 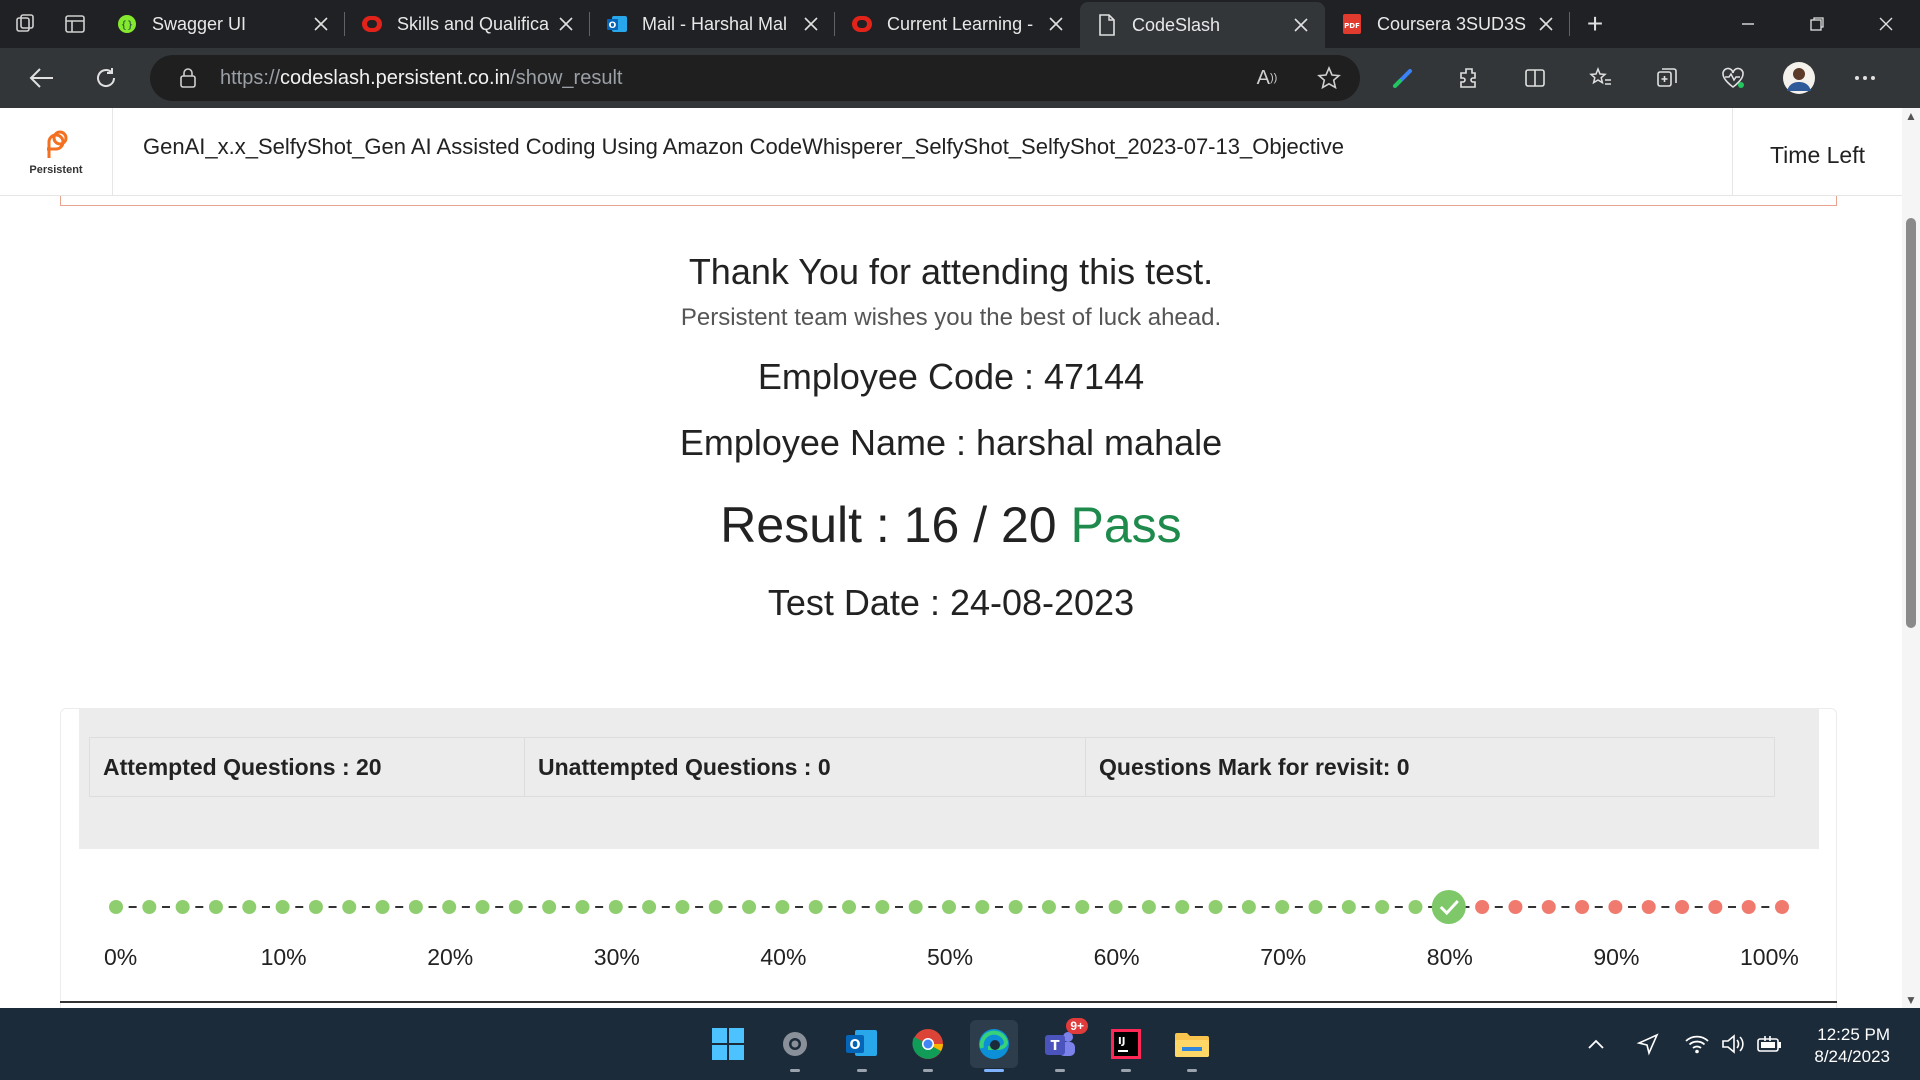 I want to click on tab-codeslash: CodeSlash, so click(x=1202, y=25).